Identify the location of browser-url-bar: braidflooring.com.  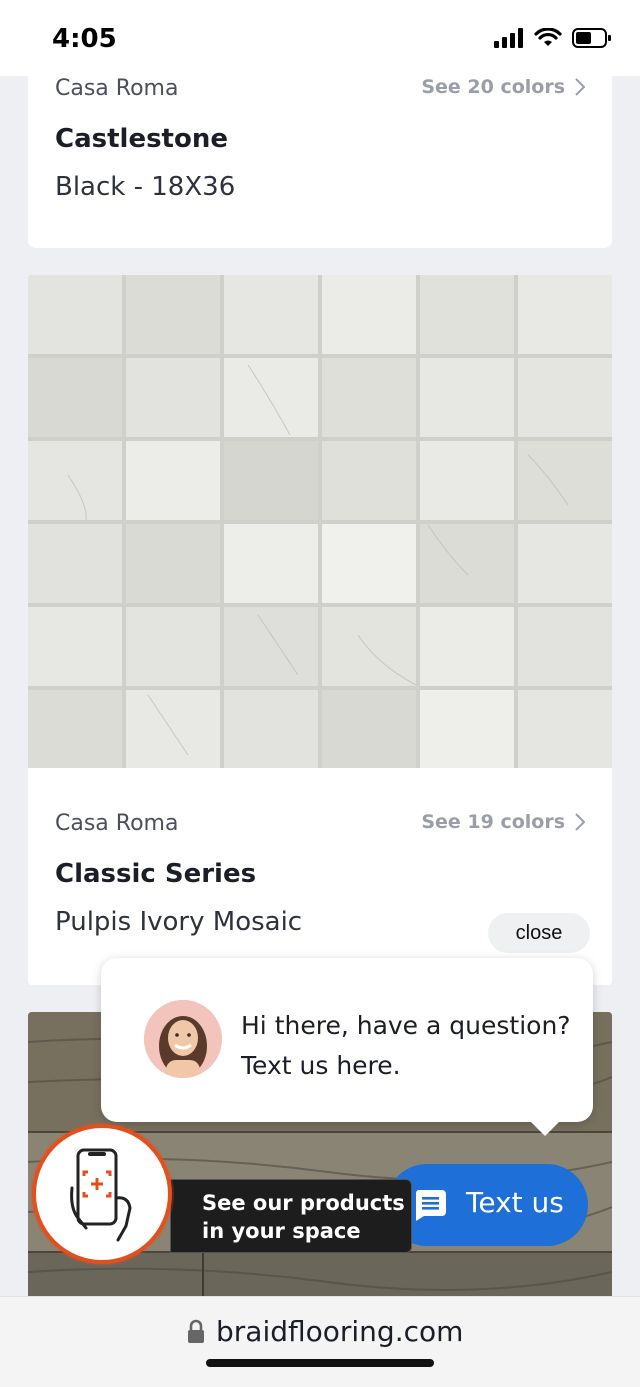
(320, 1341).